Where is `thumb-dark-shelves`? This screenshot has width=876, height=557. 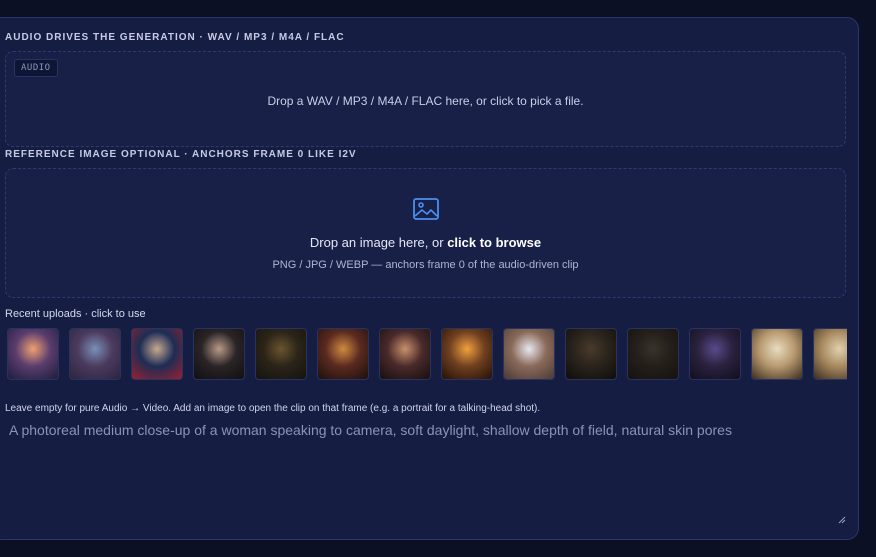 thumb-dark-shelves is located at coordinates (653, 354).